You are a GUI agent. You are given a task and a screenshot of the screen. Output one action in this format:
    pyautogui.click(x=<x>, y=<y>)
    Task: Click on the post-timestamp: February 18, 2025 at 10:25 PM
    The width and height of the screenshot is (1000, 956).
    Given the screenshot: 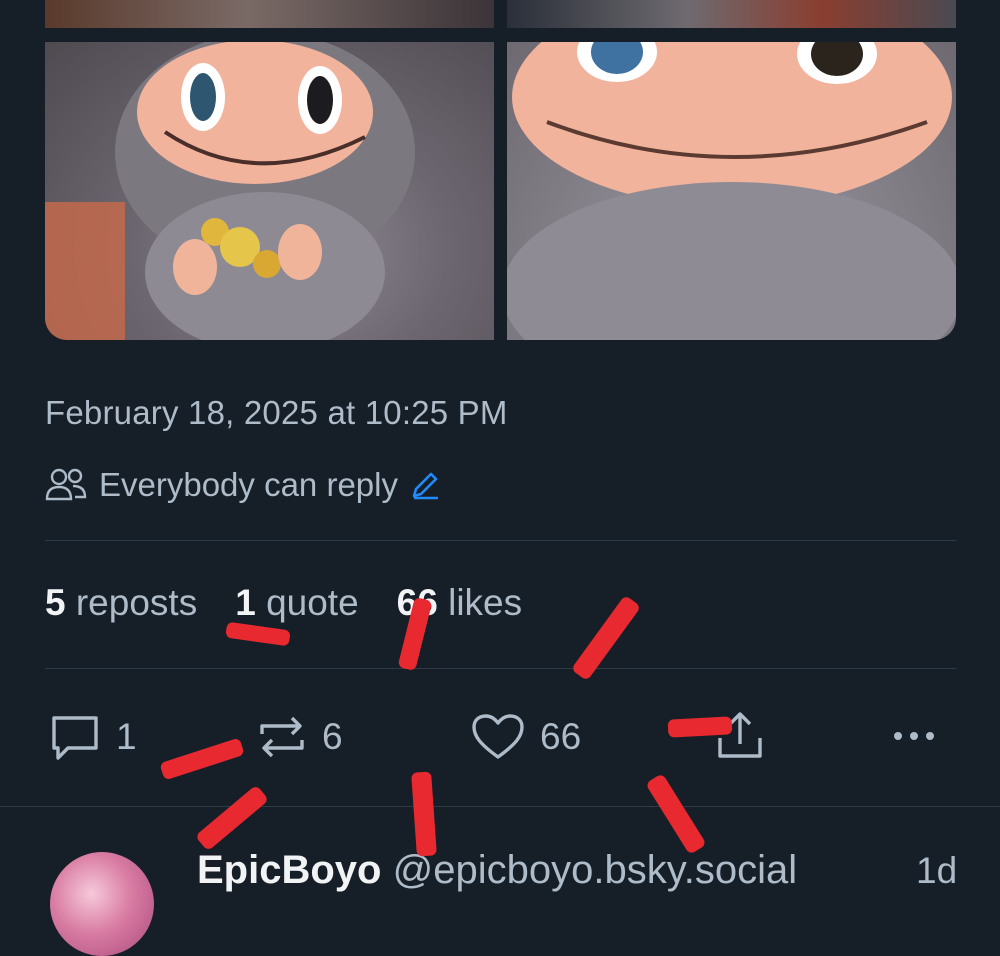 What is the action you would take?
    pyautogui.click(x=276, y=412)
    